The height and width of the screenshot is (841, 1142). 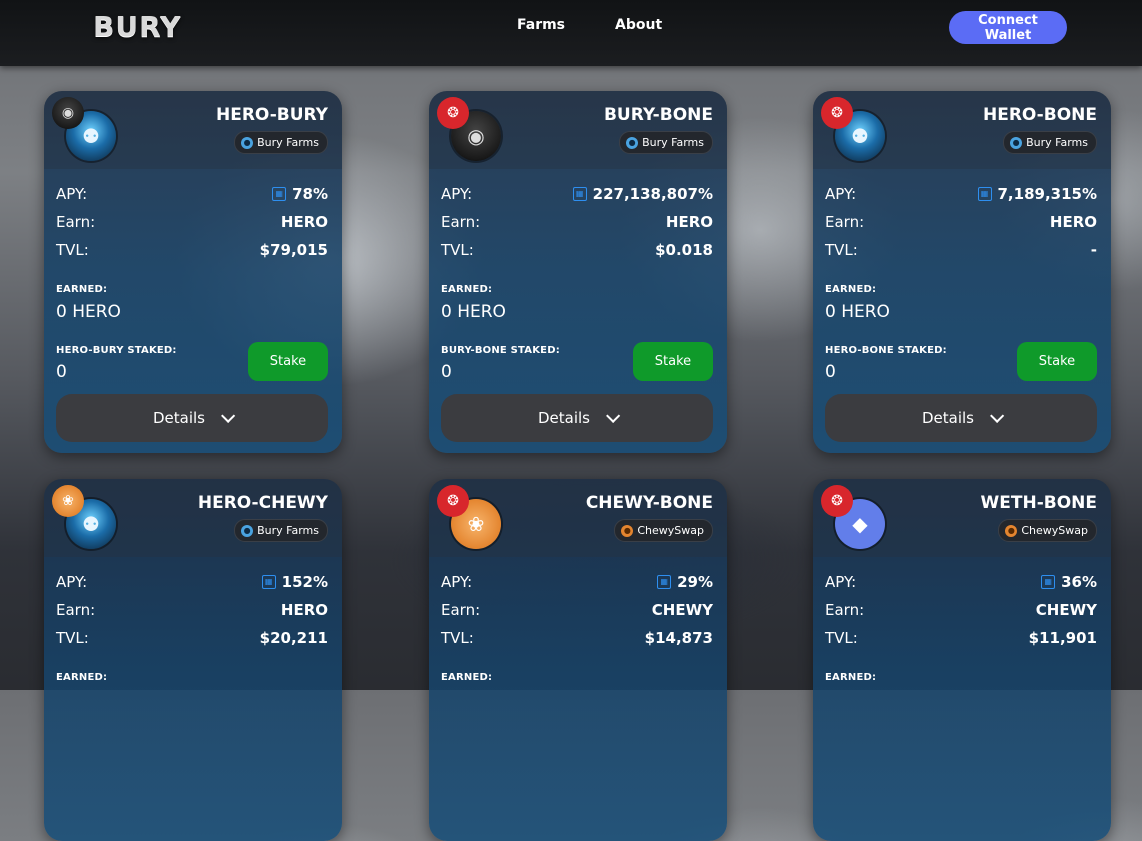 What do you see at coordinates (649, 503) in the screenshot?
I see `pair-name: CHEWY-BONE` at bounding box center [649, 503].